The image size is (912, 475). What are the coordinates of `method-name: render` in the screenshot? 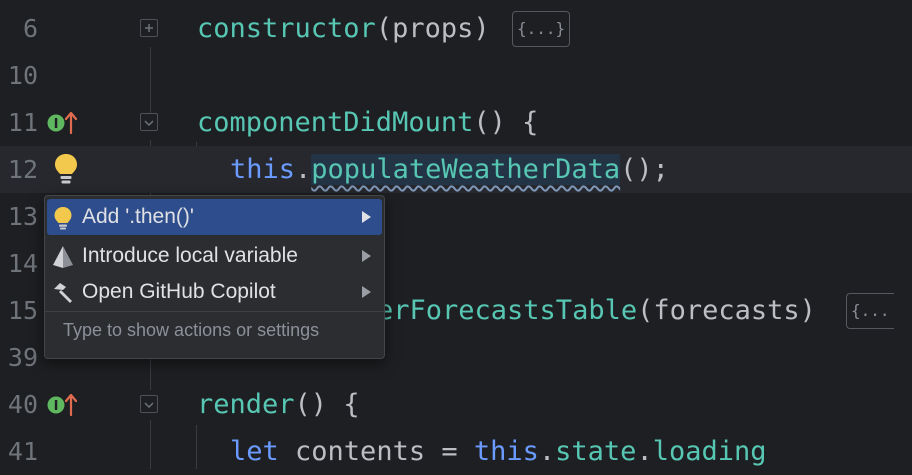 It's located at (246, 404).